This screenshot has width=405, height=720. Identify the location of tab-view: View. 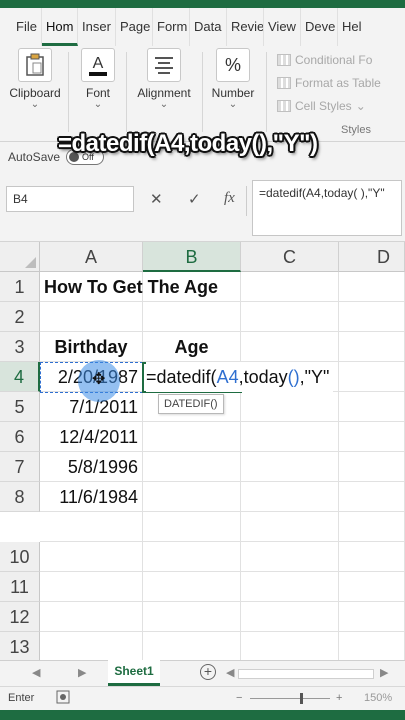
(282, 27).